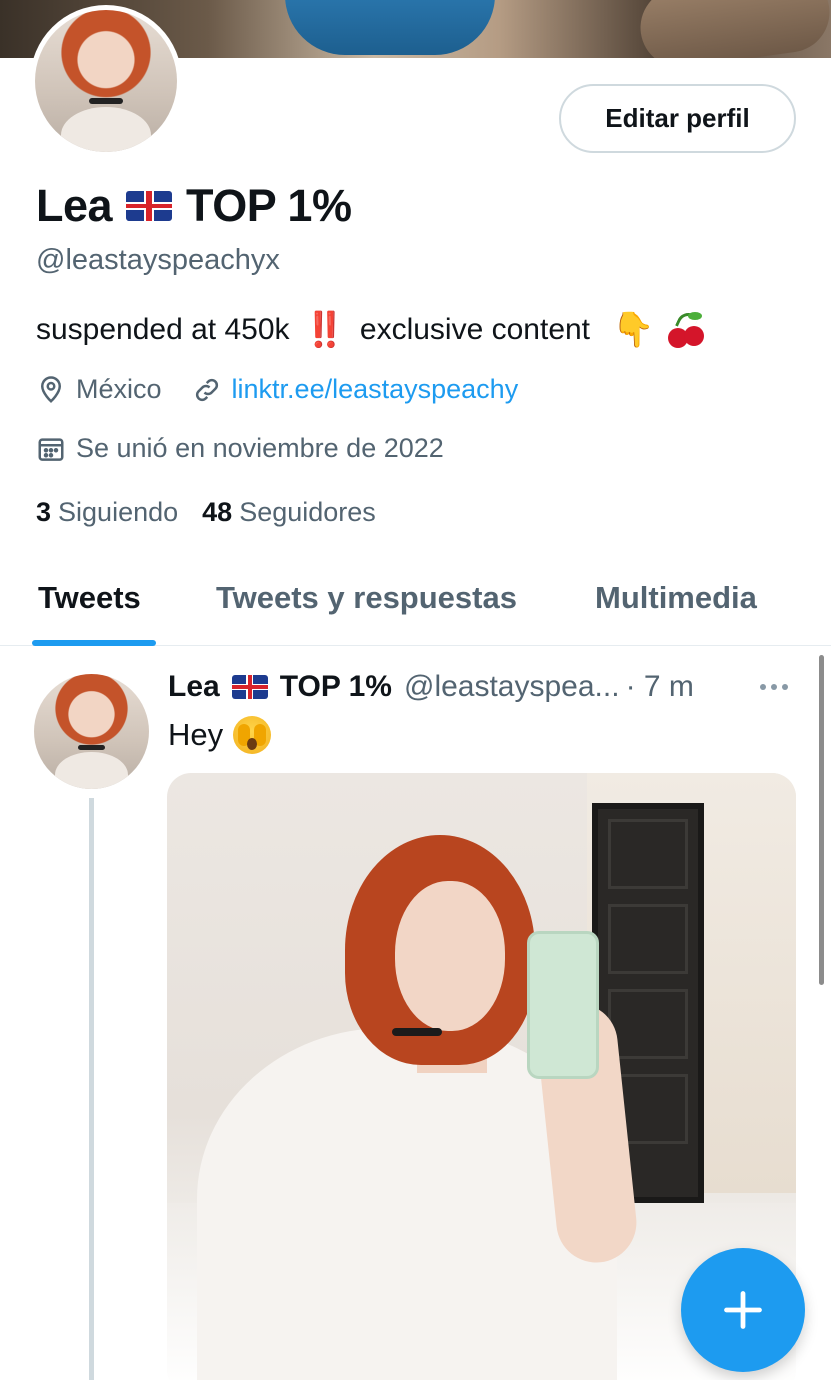 The image size is (831, 1380). Describe the element at coordinates (158, 260) in the screenshot. I see `profile-handle: @leastayspeachyx` at that location.